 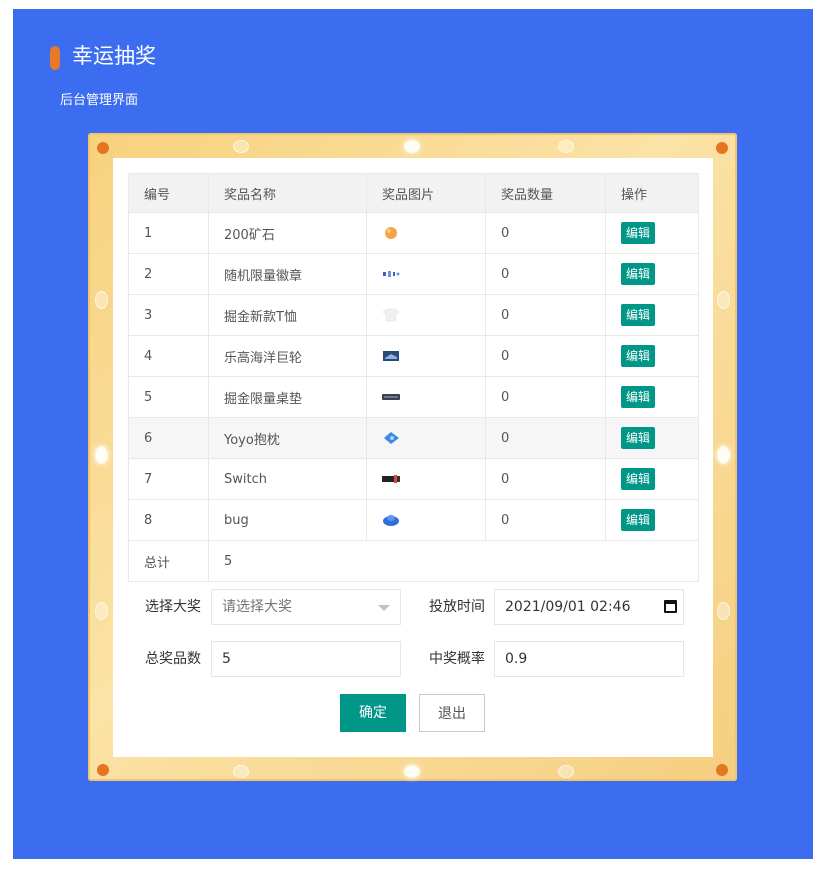 I want to click on rate-label: 中奖概率, so click(x=457, y=659).